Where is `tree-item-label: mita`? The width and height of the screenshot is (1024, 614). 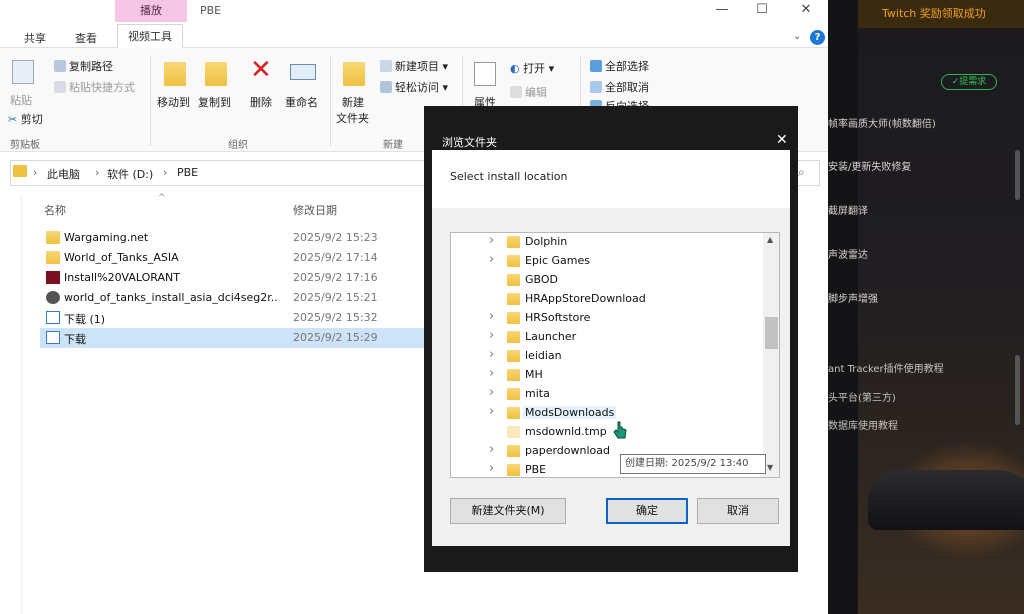
tree-item-label: mita is located at coordinates (537, 393).